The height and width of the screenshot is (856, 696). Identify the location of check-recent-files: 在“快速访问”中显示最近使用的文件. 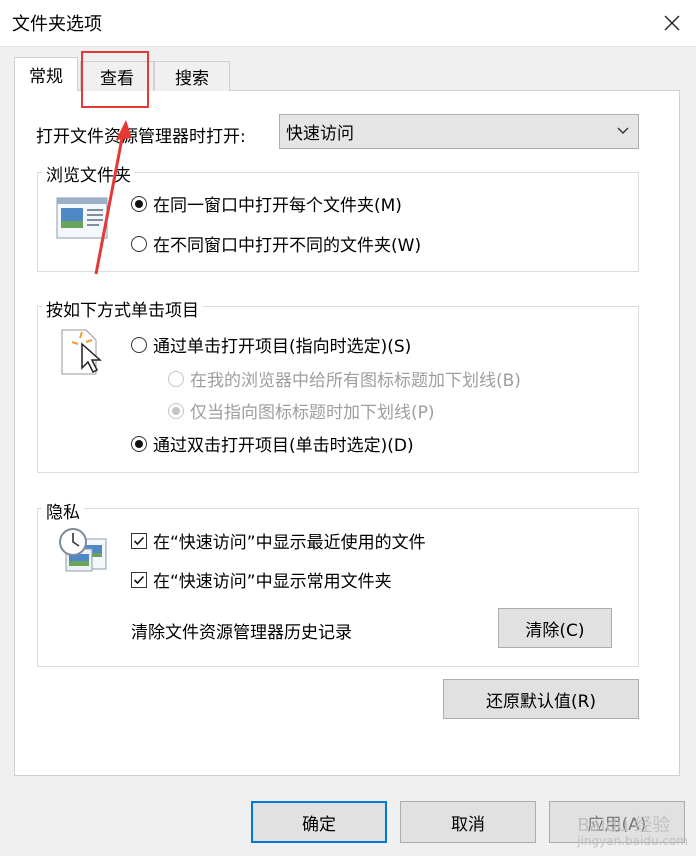
(278, 540).